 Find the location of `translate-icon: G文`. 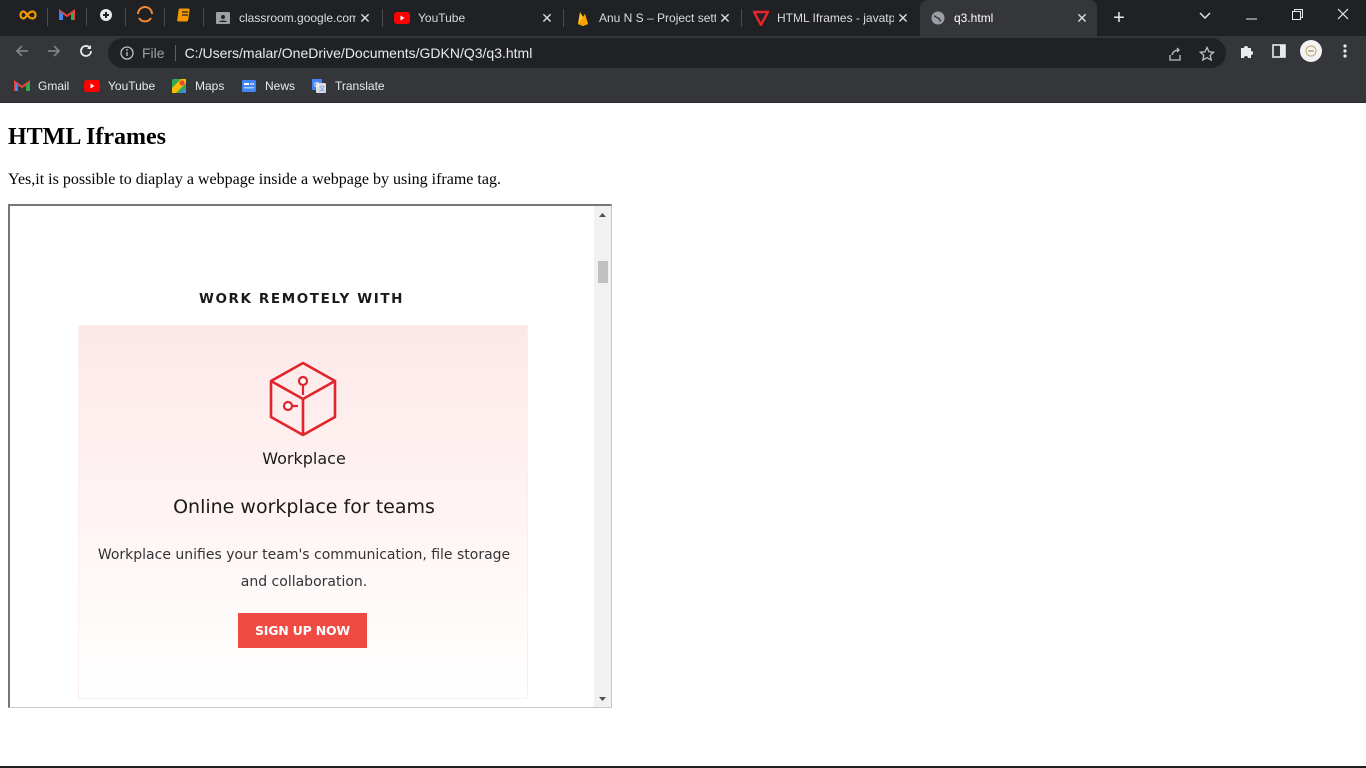

translate-icon: G文 is located at coordinates (319, 86).